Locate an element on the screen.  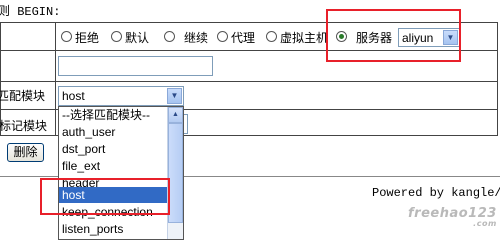
dropdown-scrollbar: ▲ is located at coordinates (175, 173).